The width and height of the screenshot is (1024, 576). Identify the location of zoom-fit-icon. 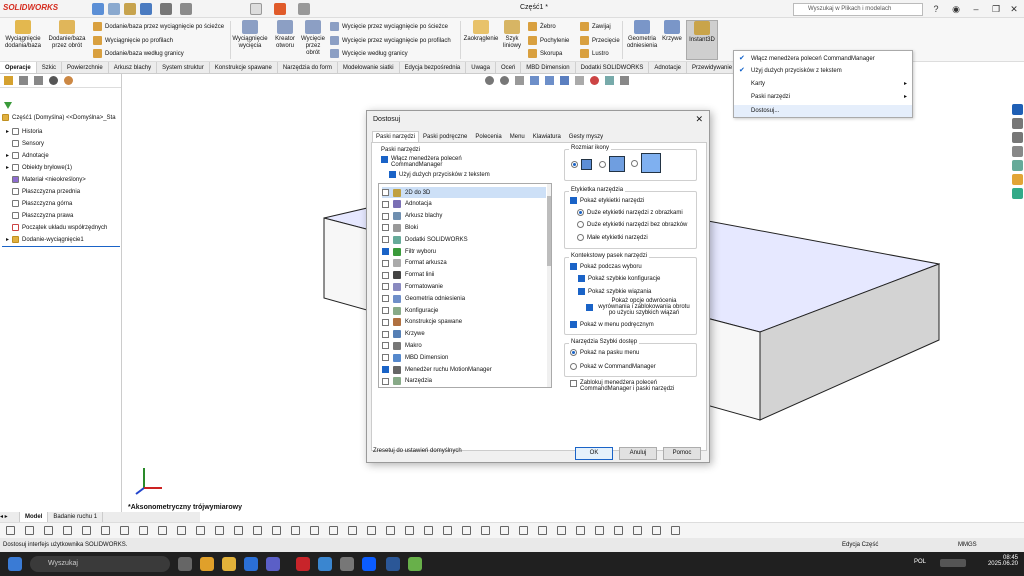
(489, 80).